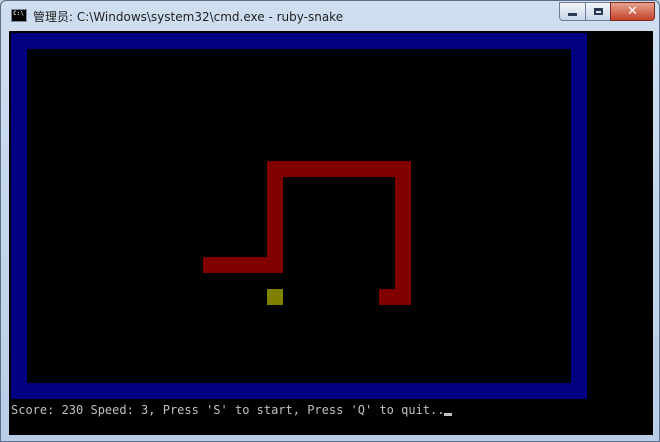 Image resolution: width=660 pixels, height=442 pixels. What do you see at coordinates (299, 391) in the screenshot?
I see `playfield-border-bottom` at bounding box center [299, 391].